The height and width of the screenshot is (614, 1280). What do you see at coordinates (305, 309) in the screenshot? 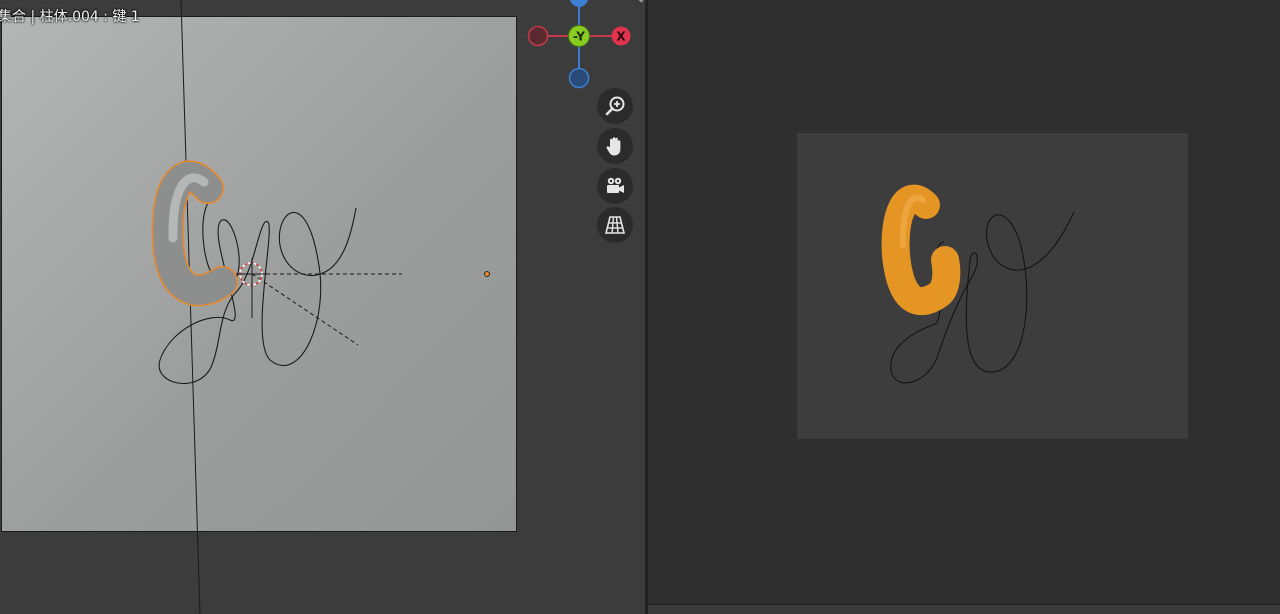
I see `dashed-guide-line` at bounding box center [305, 309].